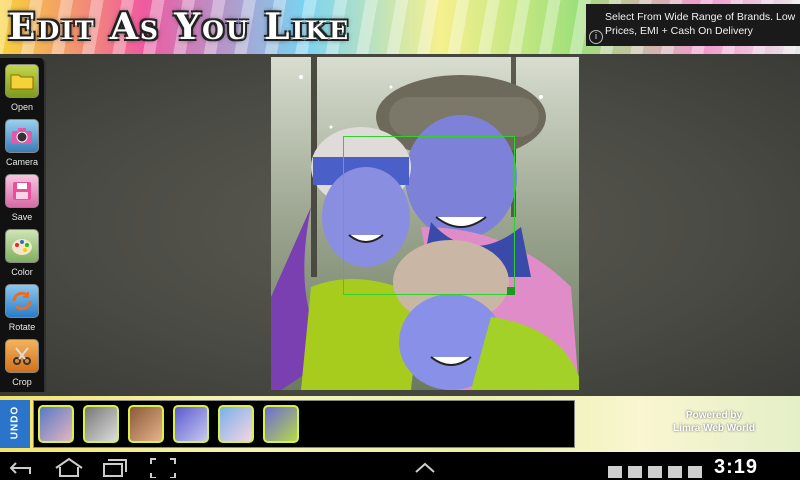 Image resolution: width=800 pixels, height=480 pixels. Describe the element at coordinates (22, 81) in the screenshot. I see `folder-icon` at that location.